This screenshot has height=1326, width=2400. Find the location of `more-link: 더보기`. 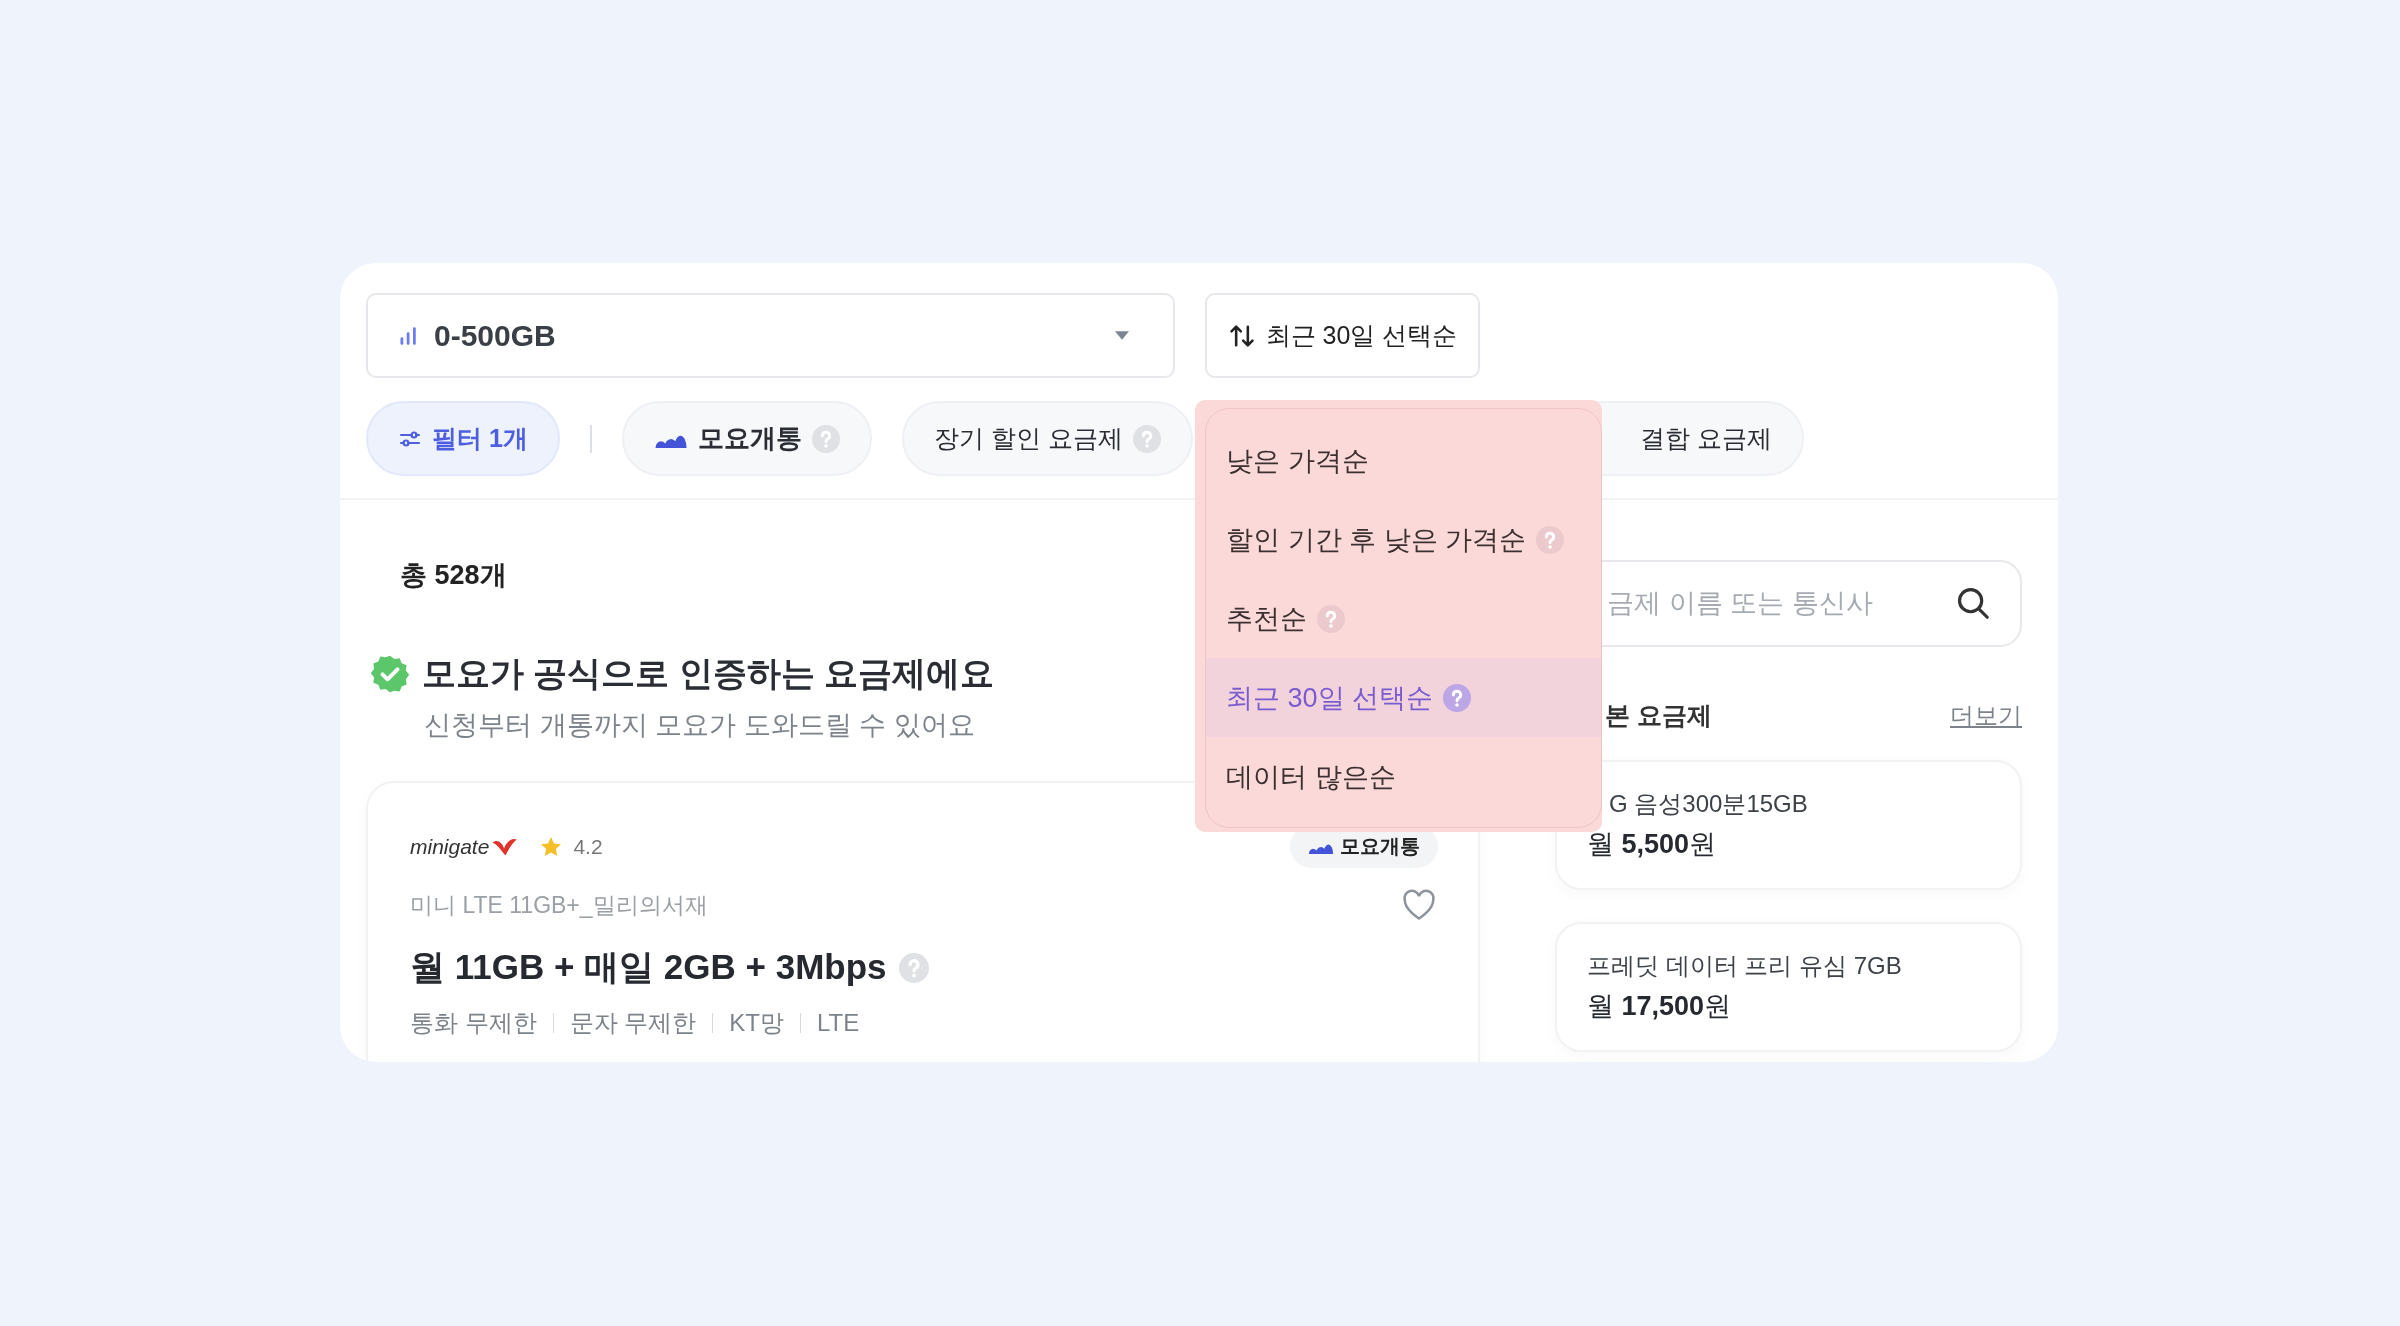

more-link: 더보기 is located at coordinates (1986, 715).